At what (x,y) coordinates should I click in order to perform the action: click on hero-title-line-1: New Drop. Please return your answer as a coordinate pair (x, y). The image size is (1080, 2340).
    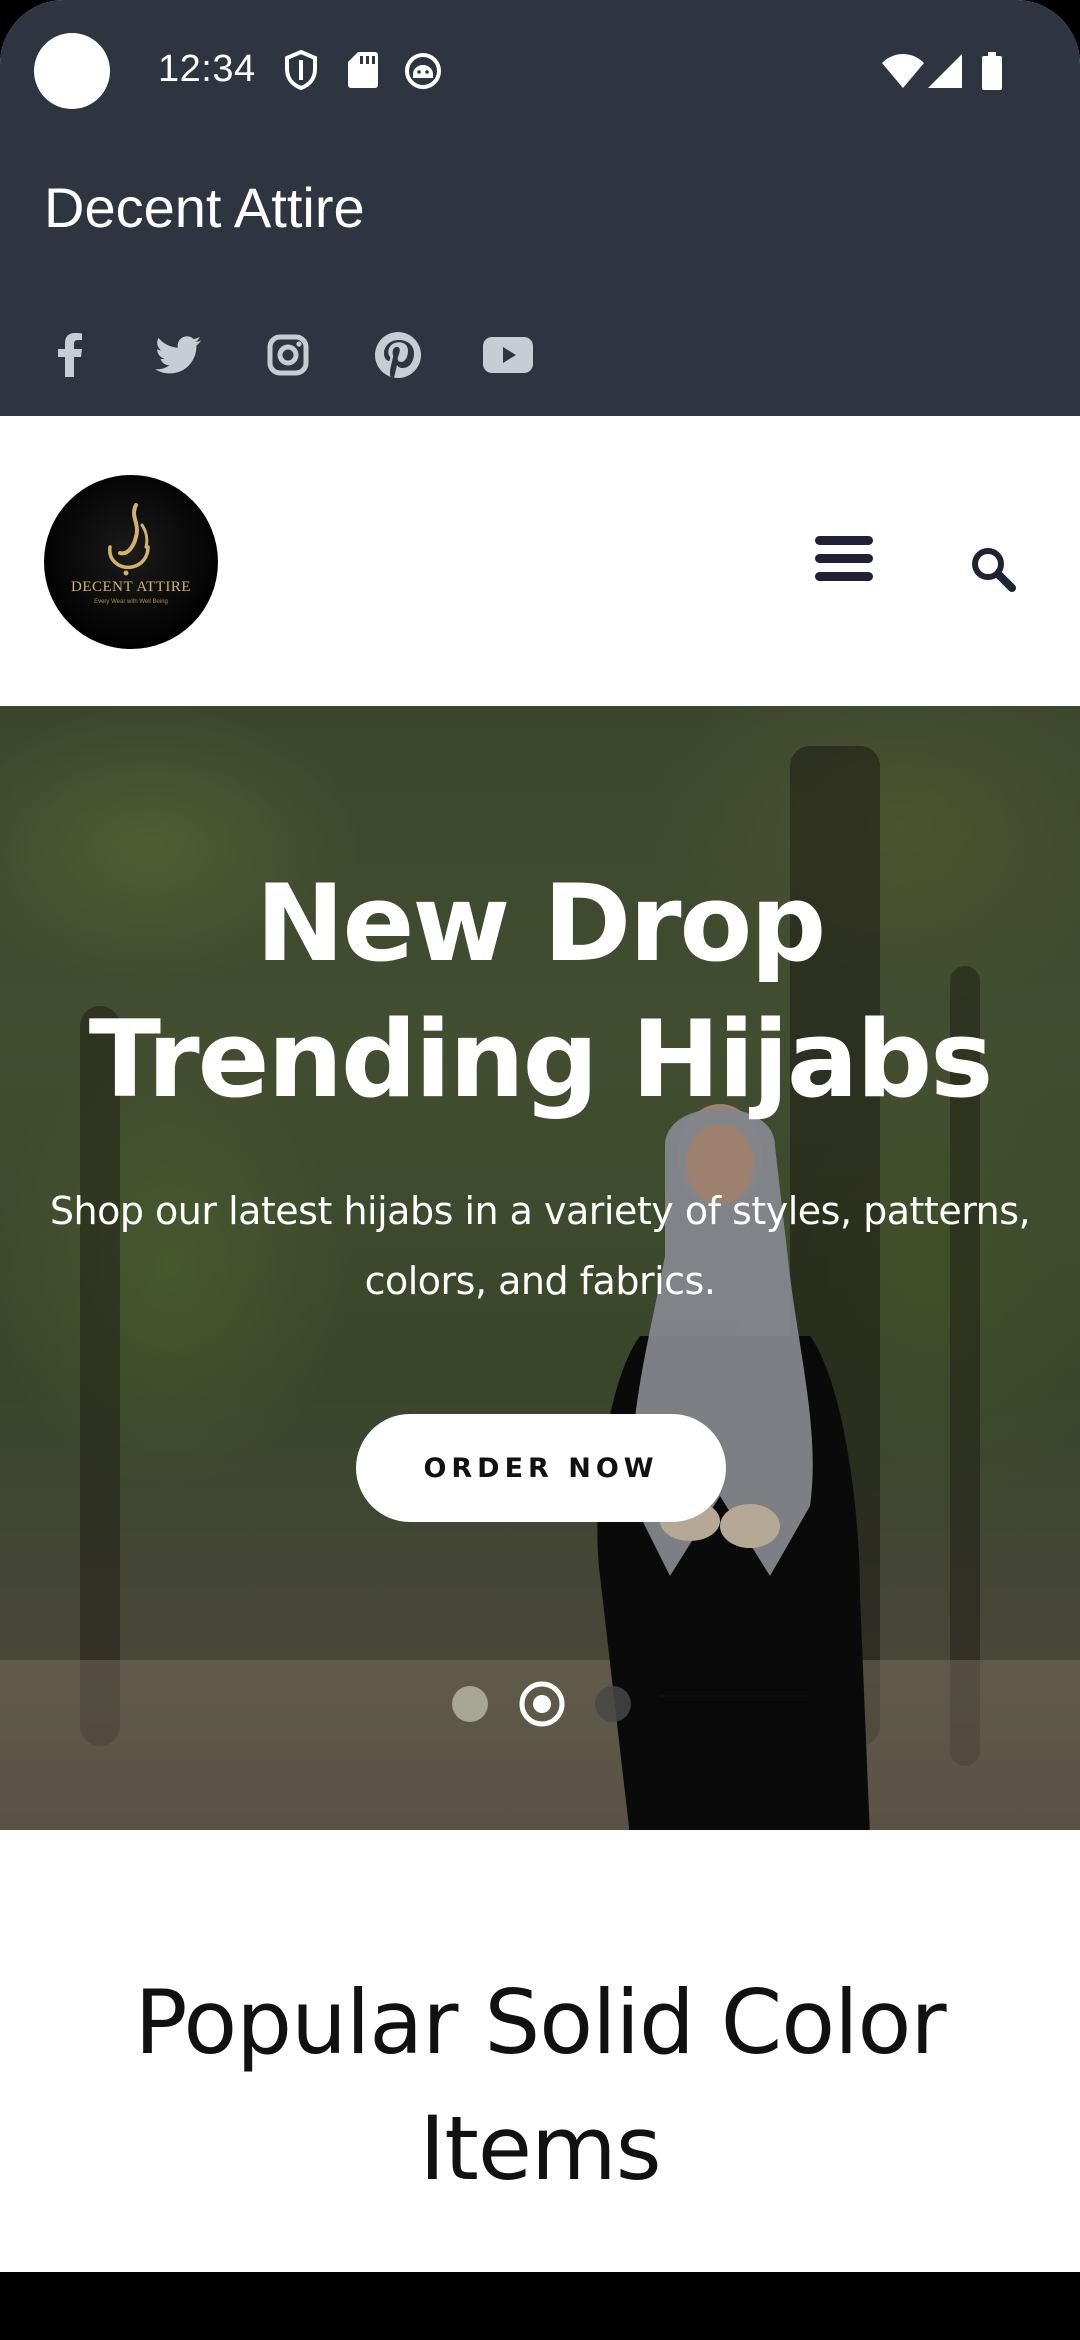
    Looking at the image, I should click on (540, 923).